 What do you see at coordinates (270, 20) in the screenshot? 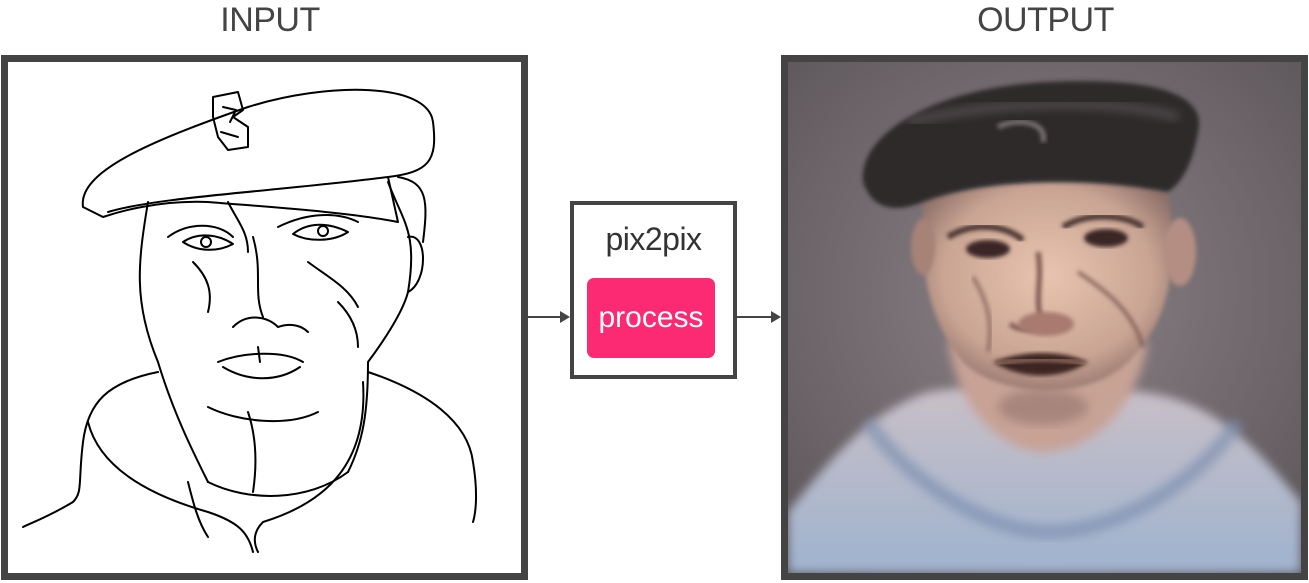
I see `input-title: INPUT` at bounding box center [270, 20].